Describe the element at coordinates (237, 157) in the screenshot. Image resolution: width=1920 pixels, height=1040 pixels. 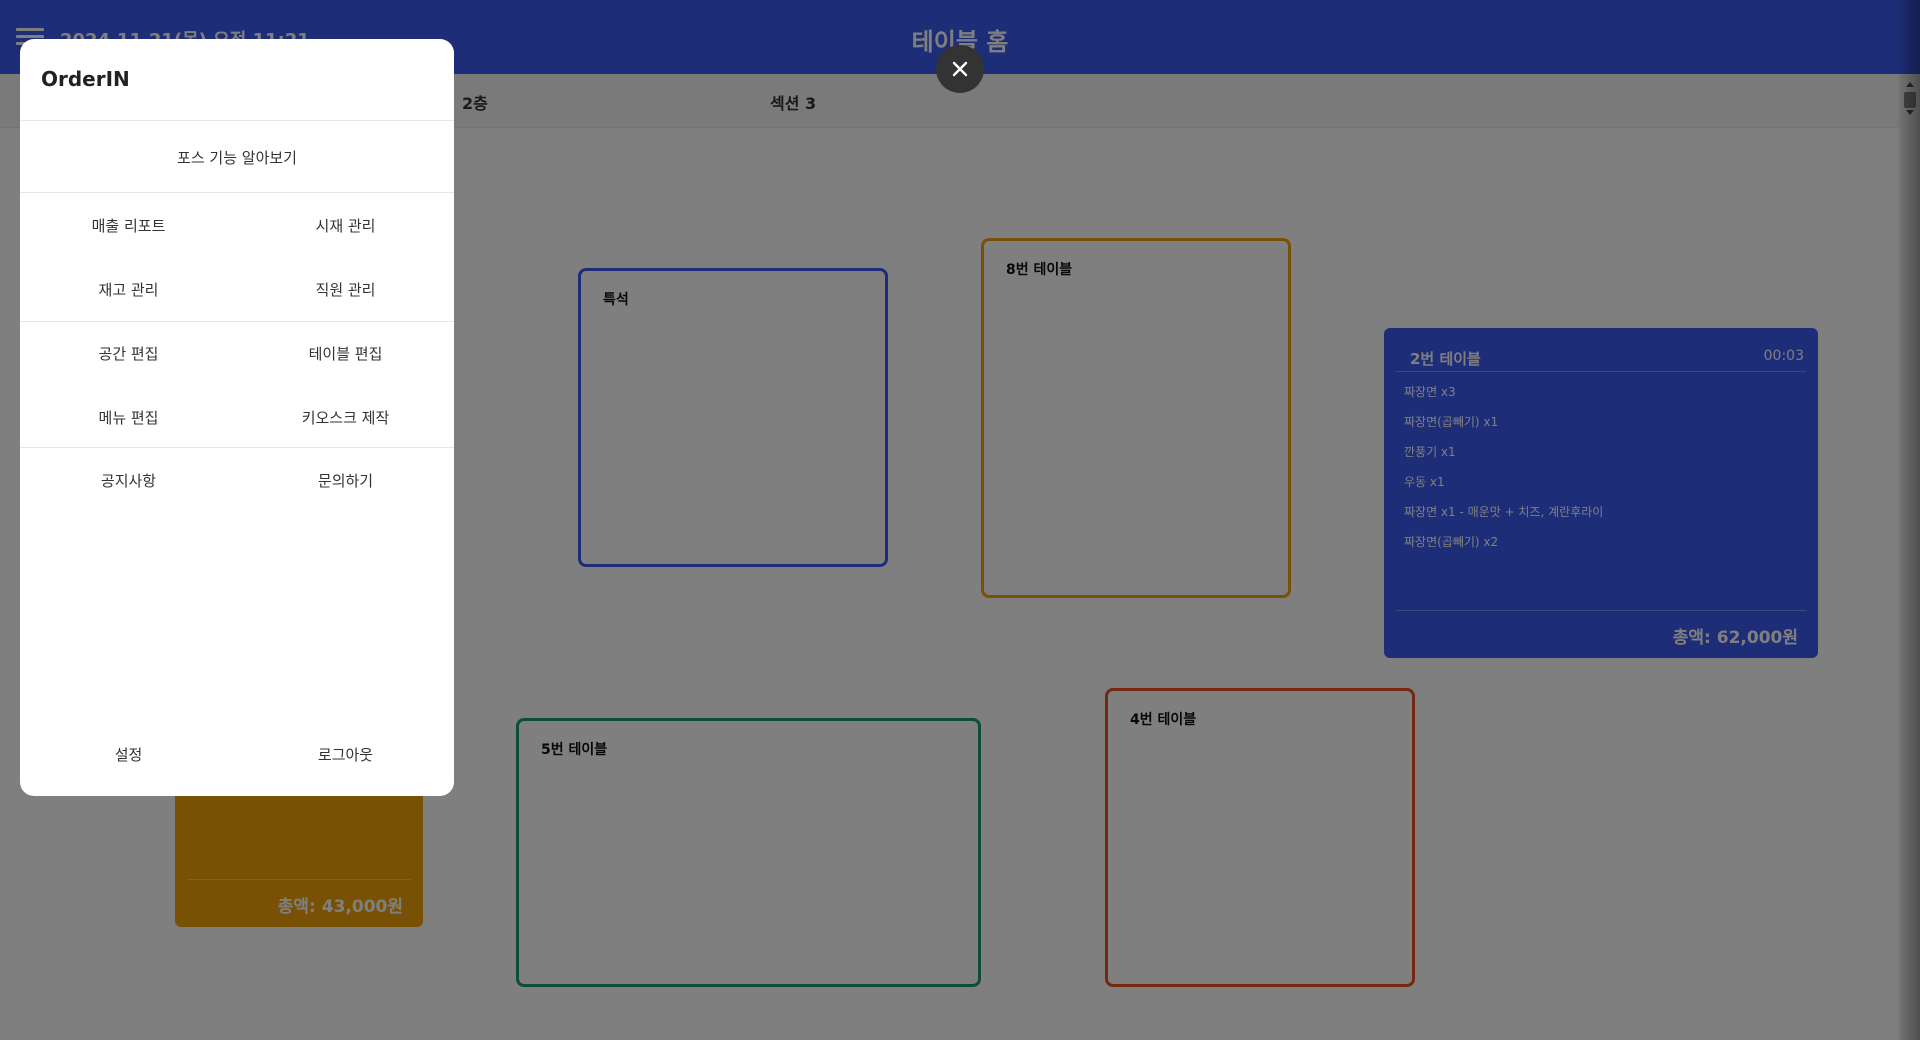
I see `menu-item-pos-intro: 포스 기능 알아보기` at that location.